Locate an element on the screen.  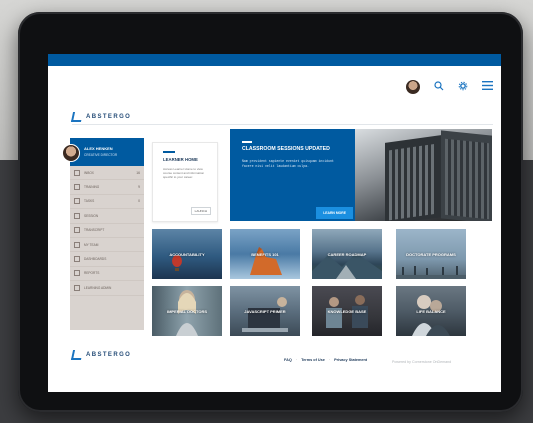
reports-icon is located at coordinates (77, 273).